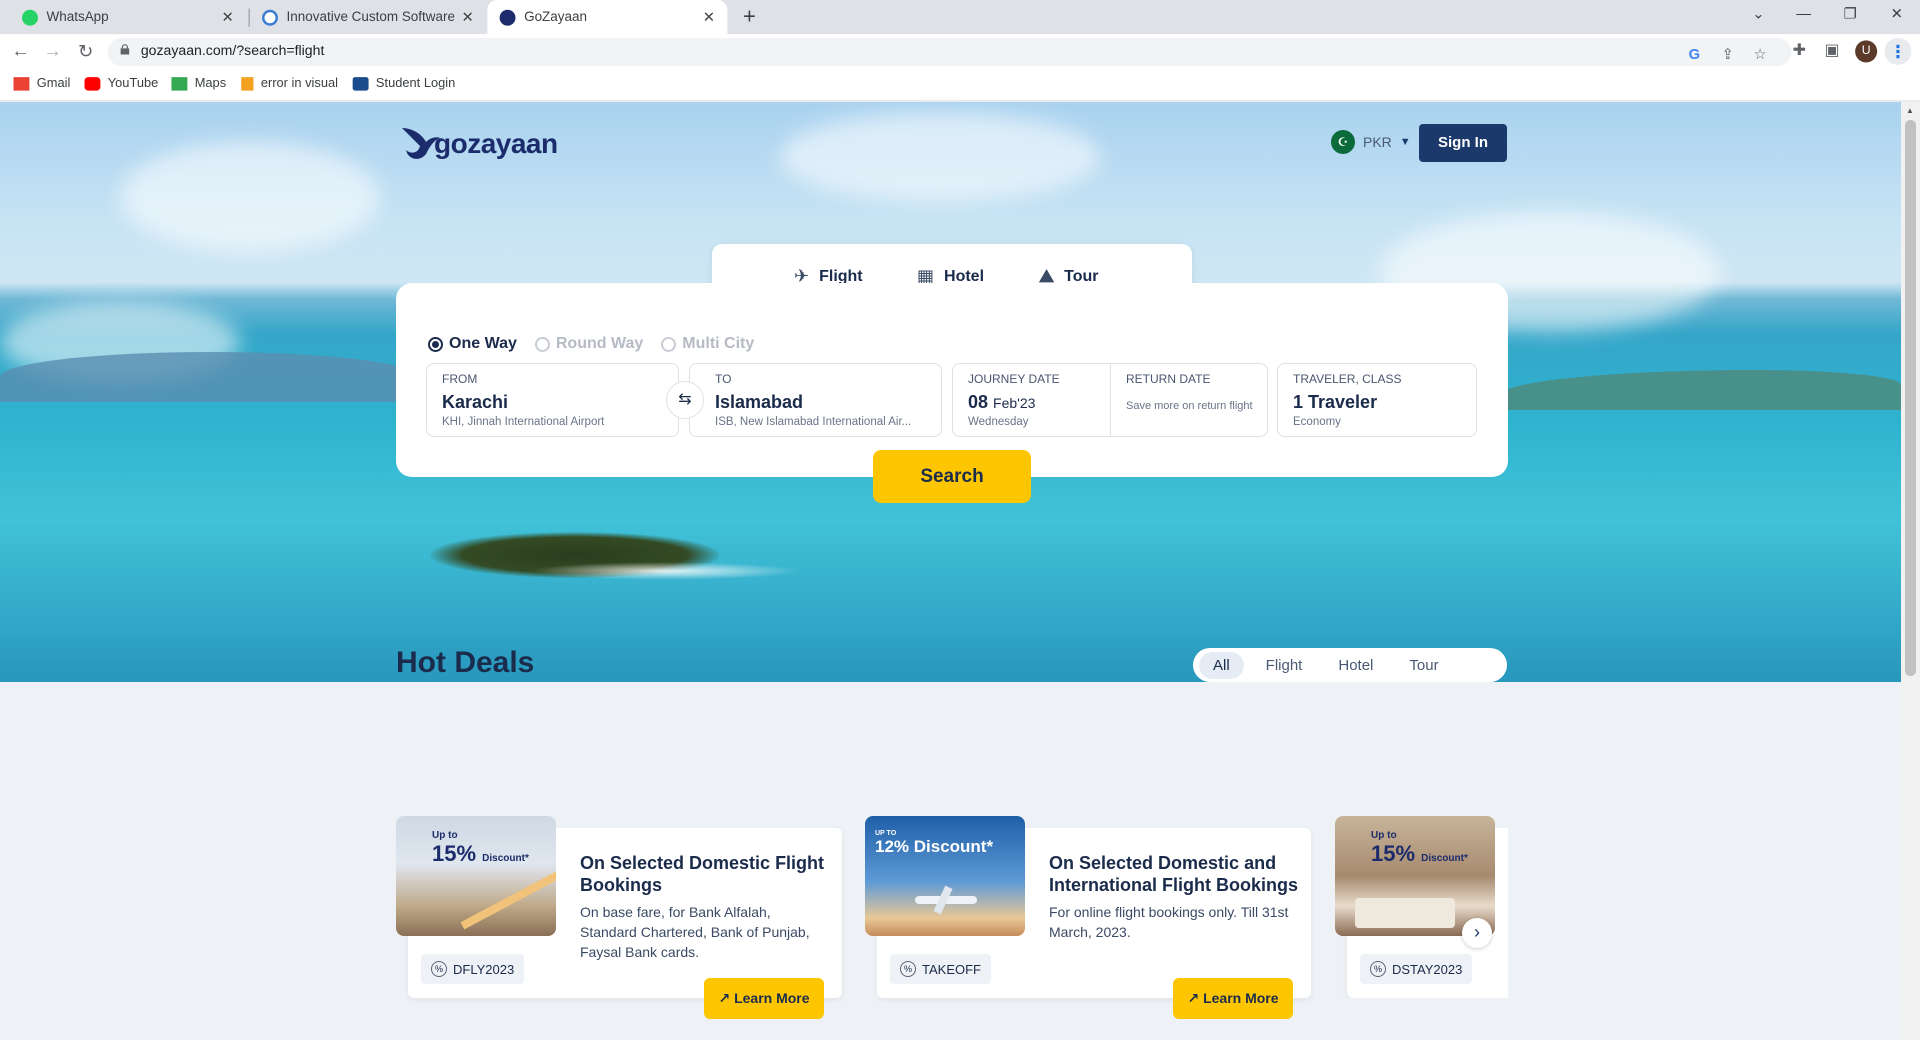 The height and width of the screenshot is (1040, 1920). I want to click on field-label: RETURN DATE, so click(1168, 379).